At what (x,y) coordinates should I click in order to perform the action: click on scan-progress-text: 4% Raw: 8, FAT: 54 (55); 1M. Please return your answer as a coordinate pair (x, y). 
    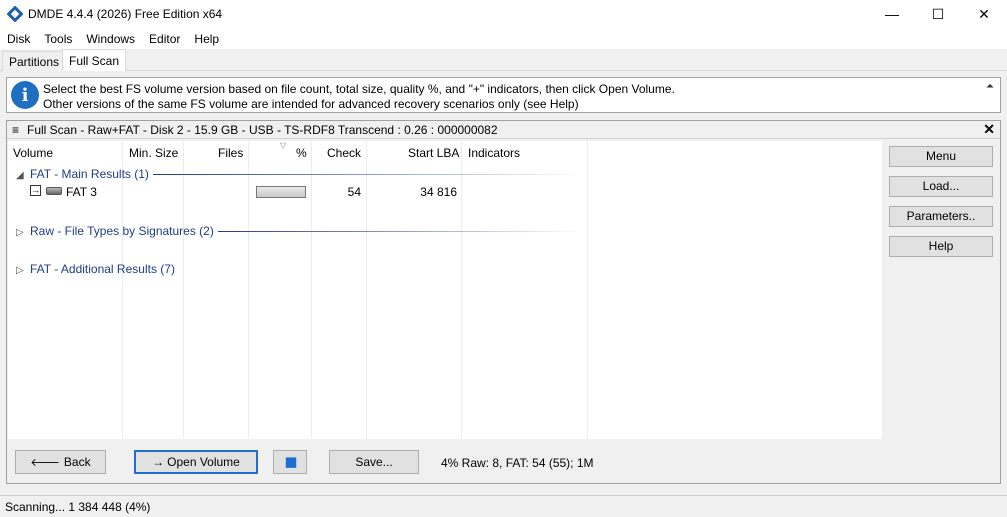
    Looking at the image, I should click on (517, 463).